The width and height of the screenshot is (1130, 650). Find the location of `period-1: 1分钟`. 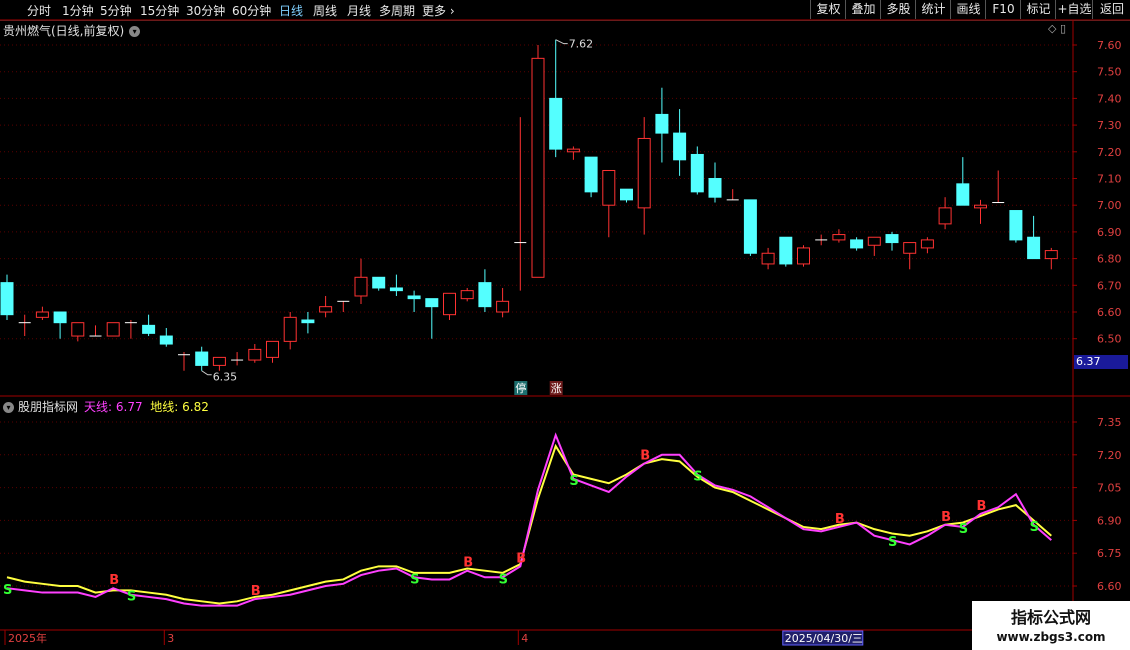

period-1: 1分钟 is located at coordinates (78, 10).